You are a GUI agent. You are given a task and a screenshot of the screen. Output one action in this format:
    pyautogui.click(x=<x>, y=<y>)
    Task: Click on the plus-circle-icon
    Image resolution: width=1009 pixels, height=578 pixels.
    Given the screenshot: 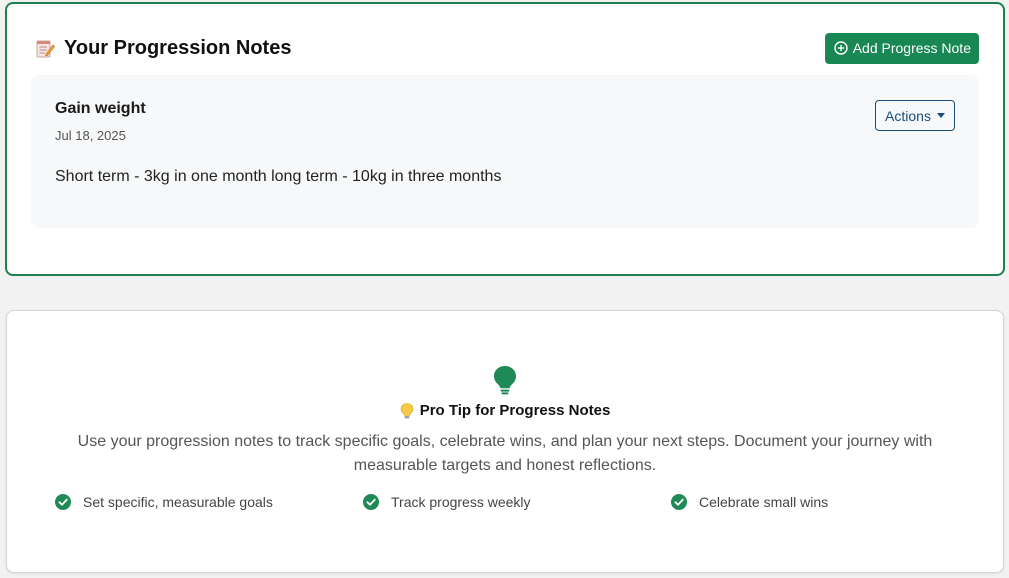 What is the action you would take?
    pyautogui.click(x=841, y=48)
    